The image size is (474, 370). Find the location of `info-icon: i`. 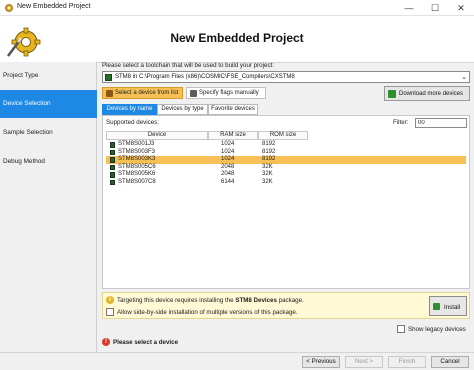

info-icon: i is located at coordinates (110, 300).